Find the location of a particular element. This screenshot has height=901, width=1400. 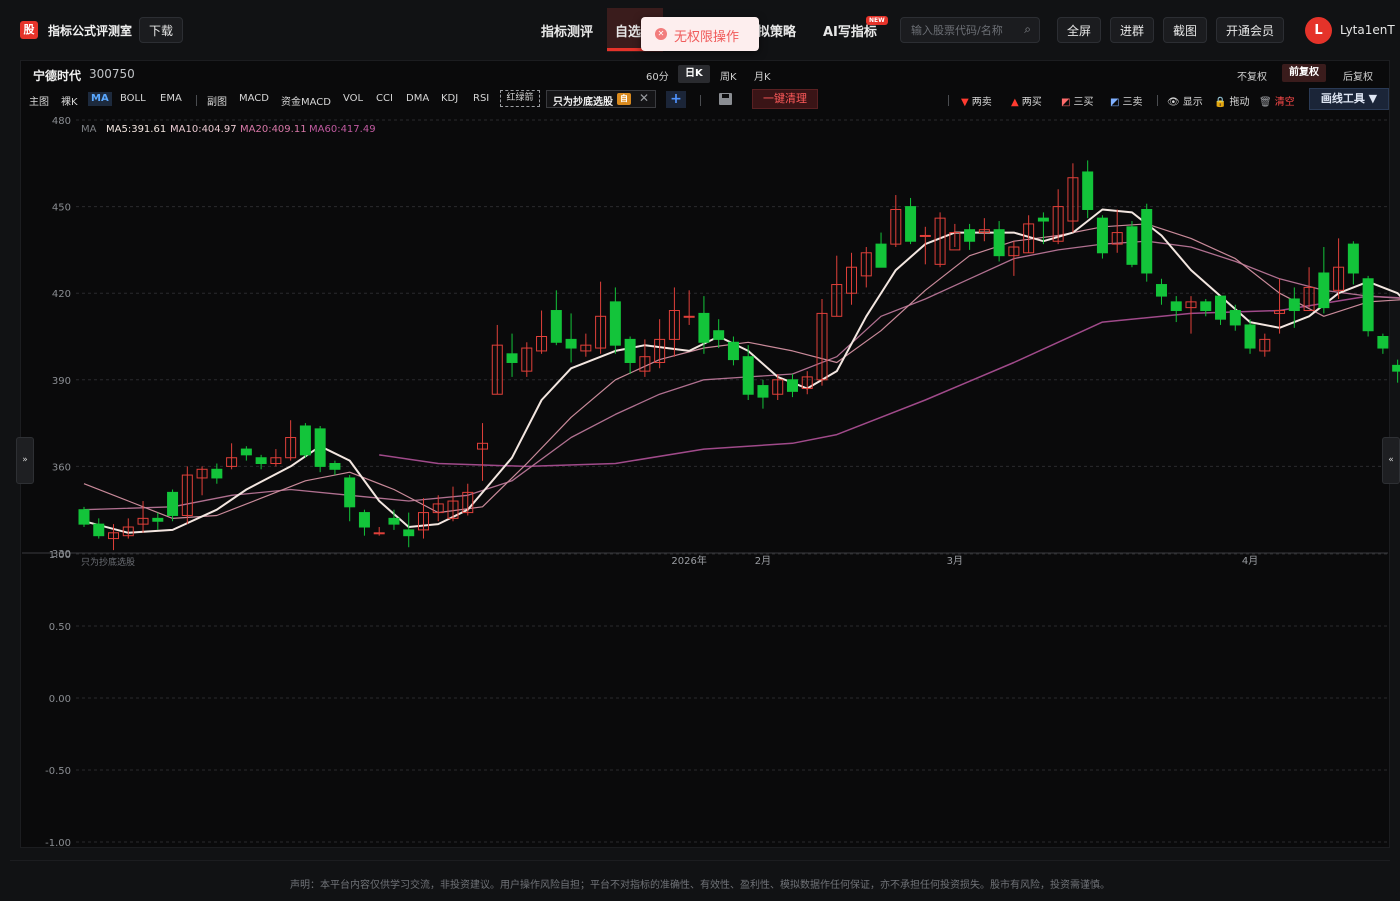

x-tick-label: 2026年 is located at coordinates (688, 560).